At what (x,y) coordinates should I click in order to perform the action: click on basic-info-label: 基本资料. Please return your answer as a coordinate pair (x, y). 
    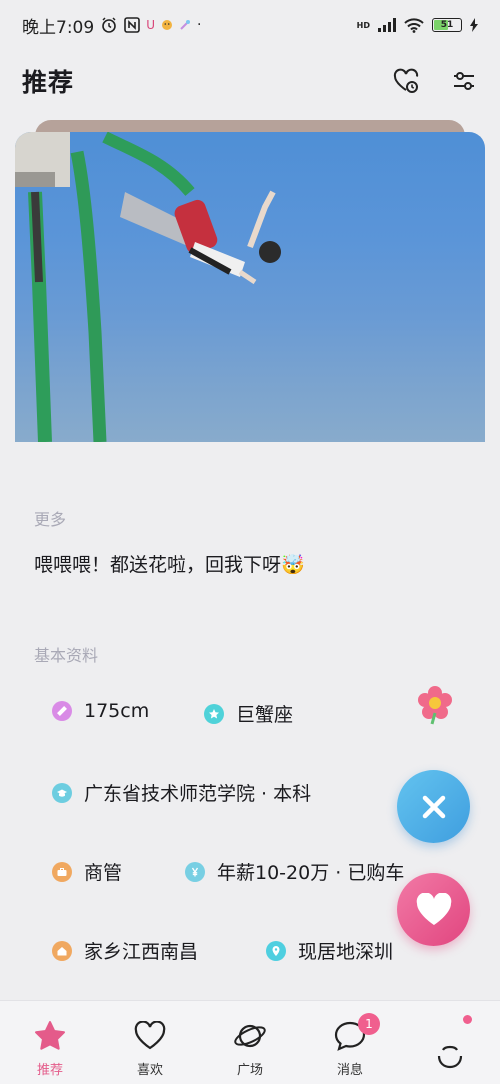
    Looking at the image, I should click on (66, 655).